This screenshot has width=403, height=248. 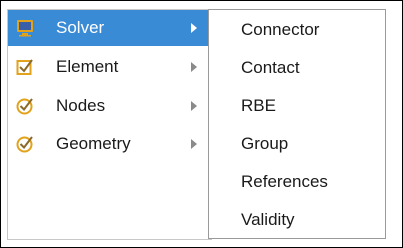 I want to click on monitor-icon, so click(x=25, y=28).